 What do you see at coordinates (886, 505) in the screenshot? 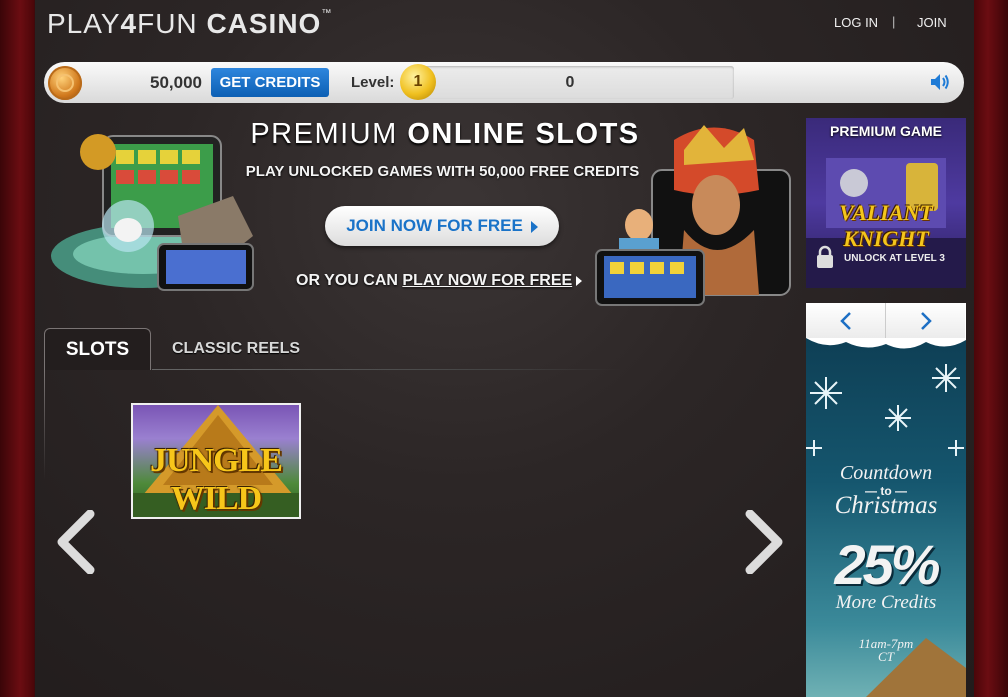
I see `promo-christmas-text: Christmas` at bounding box center [886, 505].